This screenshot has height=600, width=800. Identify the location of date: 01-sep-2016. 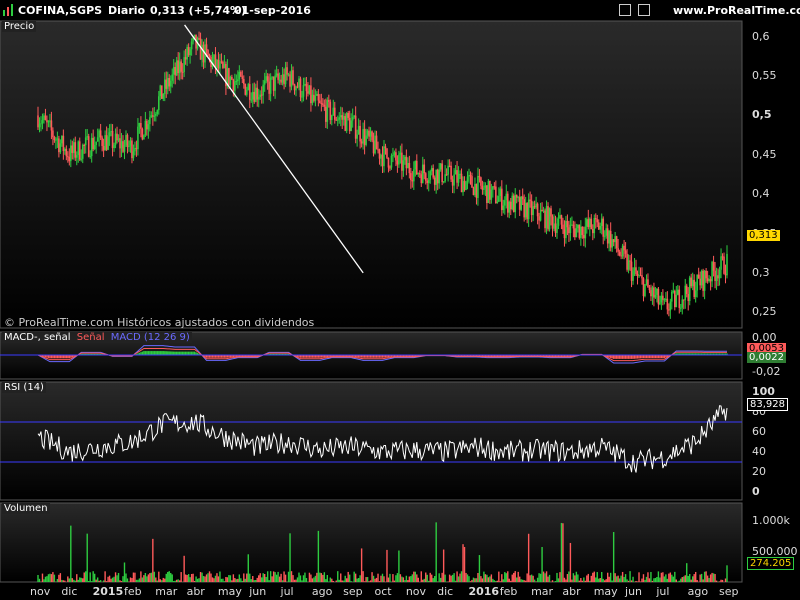
(272, 10).